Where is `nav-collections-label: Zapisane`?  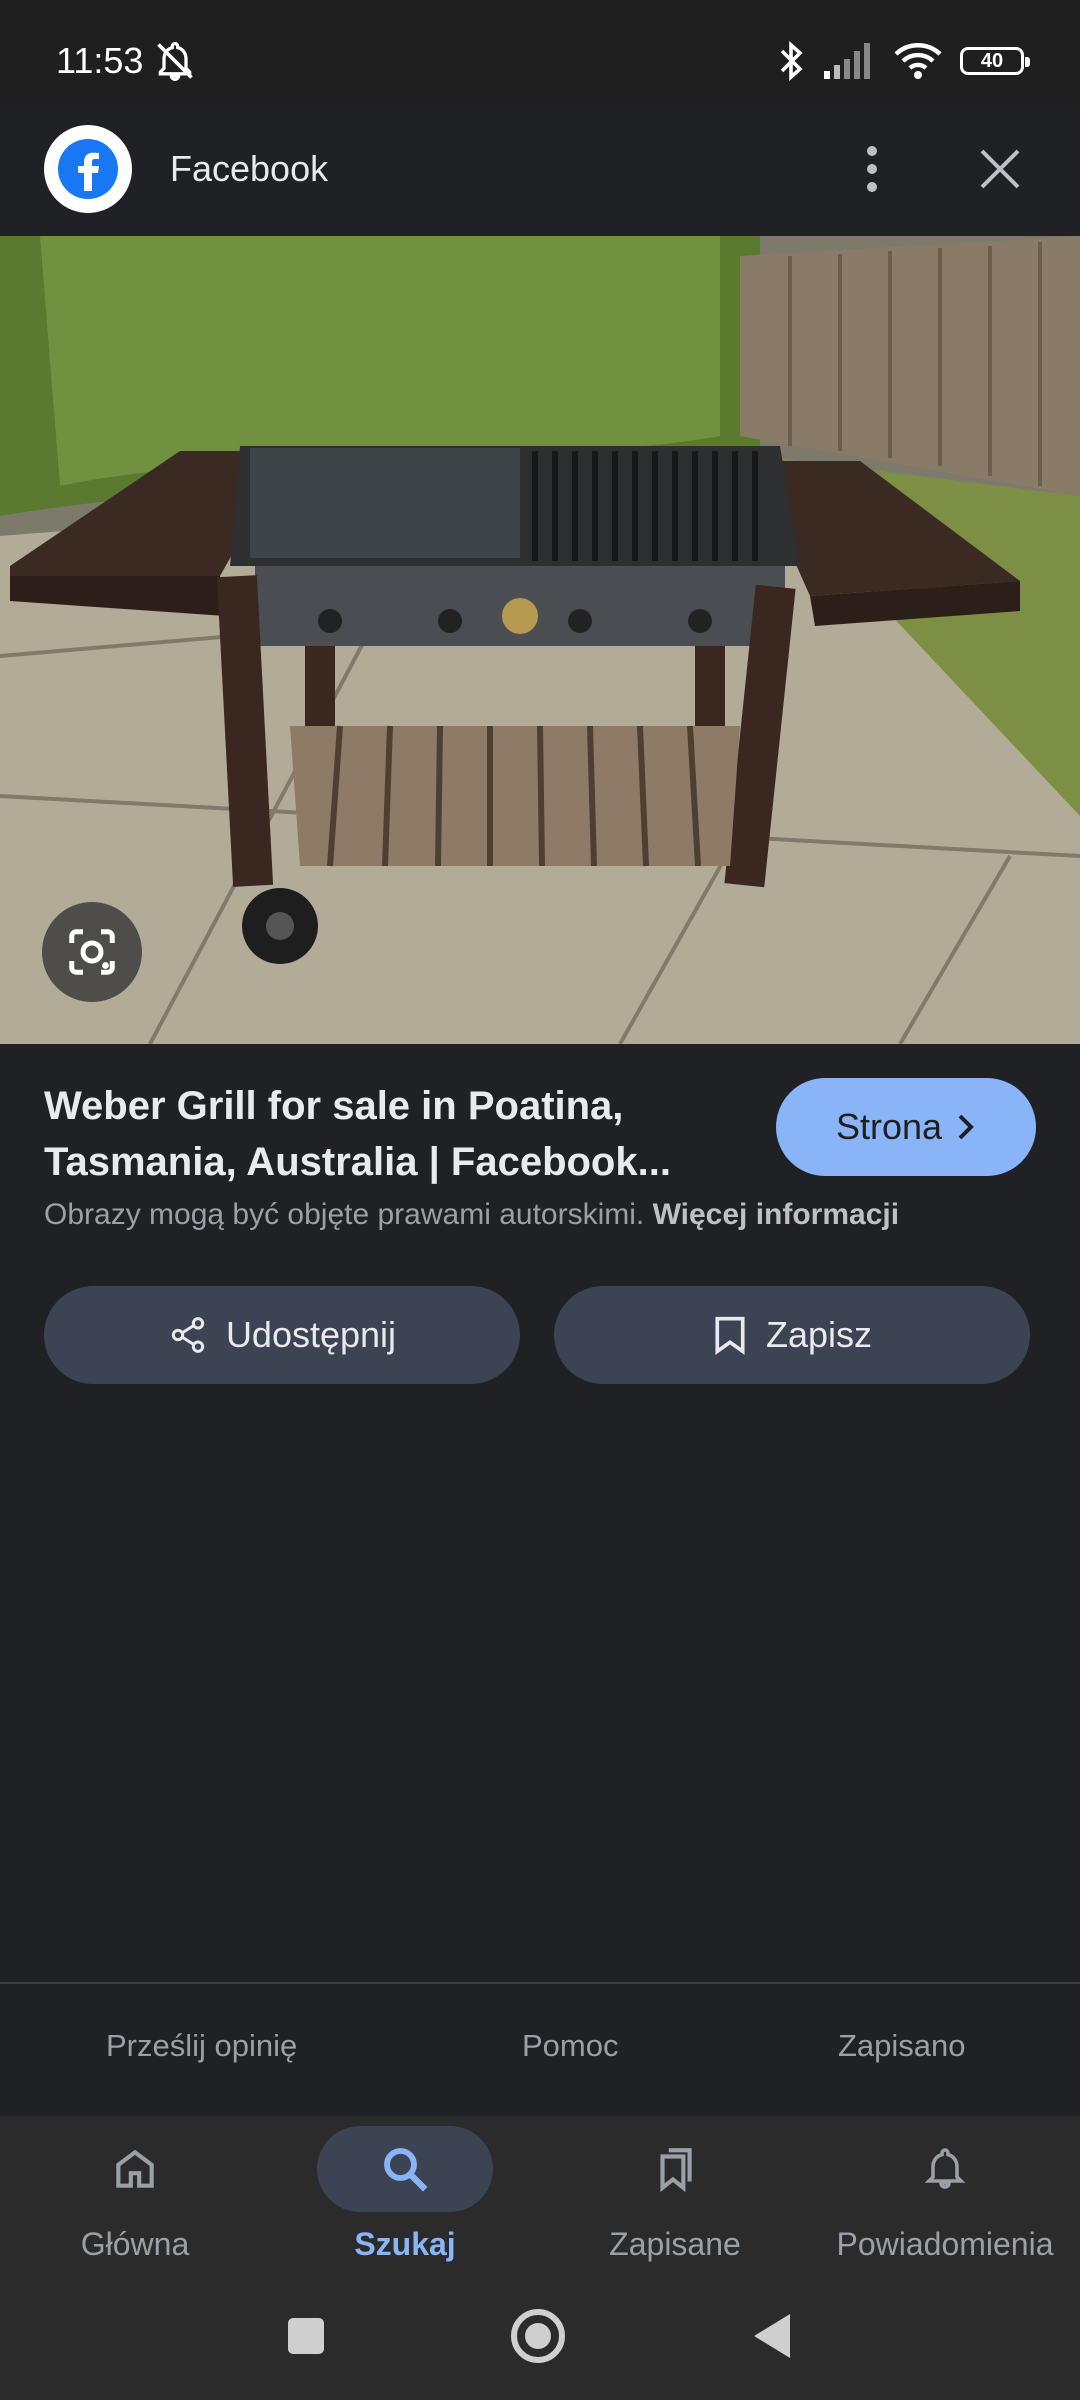
nav-collections-label: Zapisane is located at coordinates (675, 2244).